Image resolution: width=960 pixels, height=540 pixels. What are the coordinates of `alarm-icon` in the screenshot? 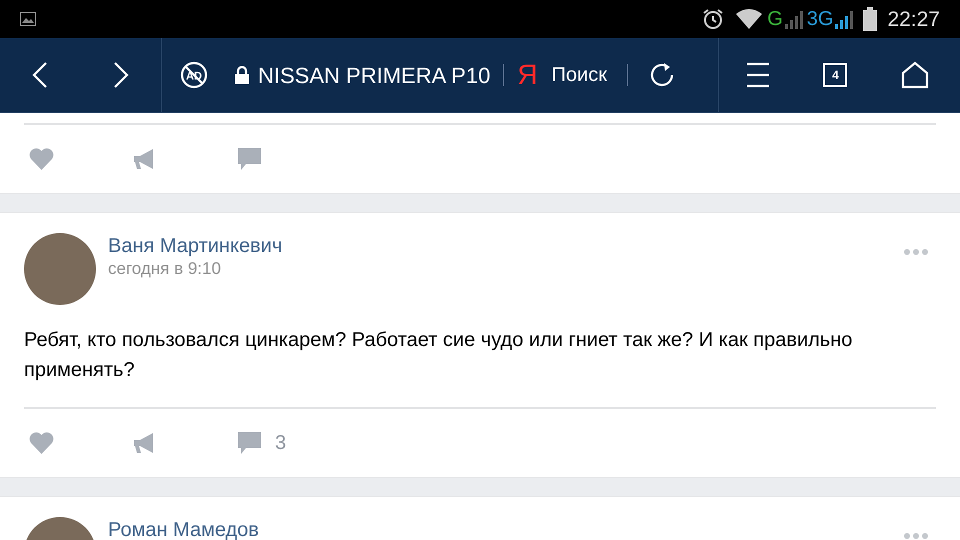 It's located at (713, 19).